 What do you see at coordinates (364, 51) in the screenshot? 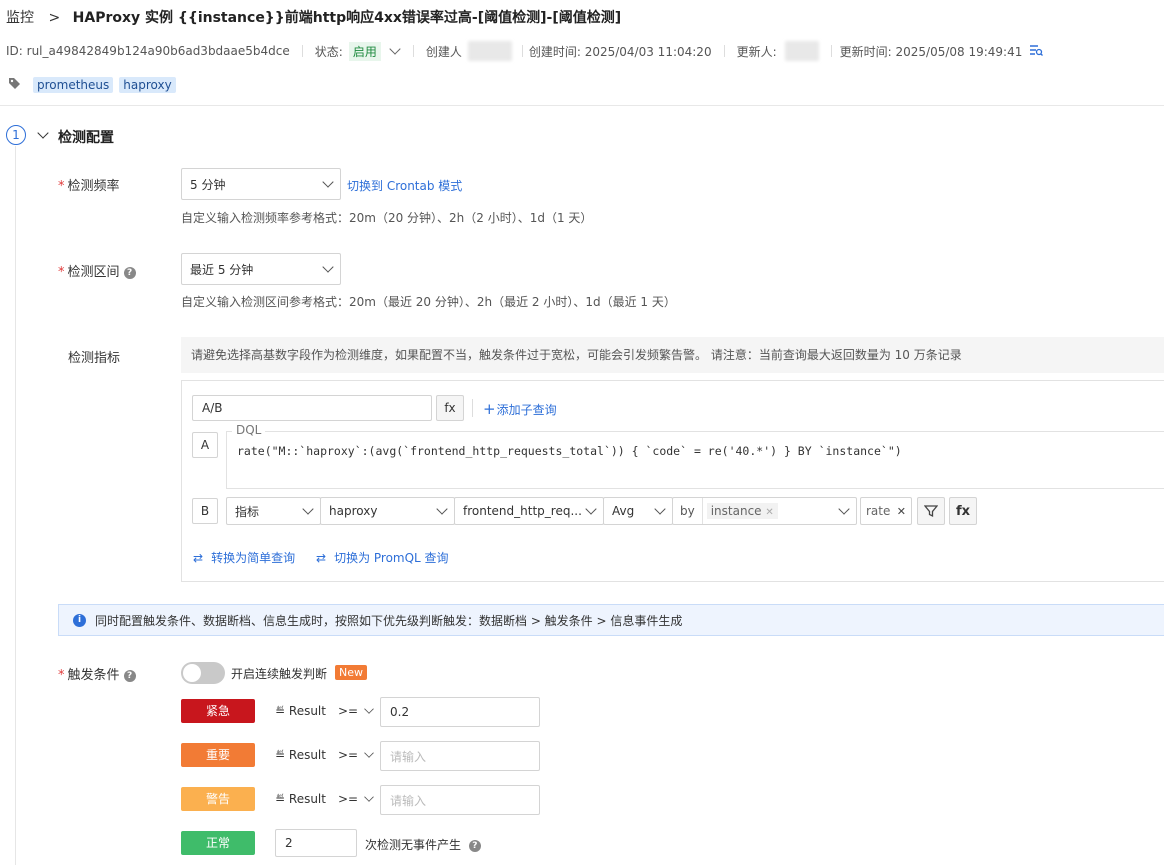
I see `status-badge: 启用` at bounding box center [364, 51].